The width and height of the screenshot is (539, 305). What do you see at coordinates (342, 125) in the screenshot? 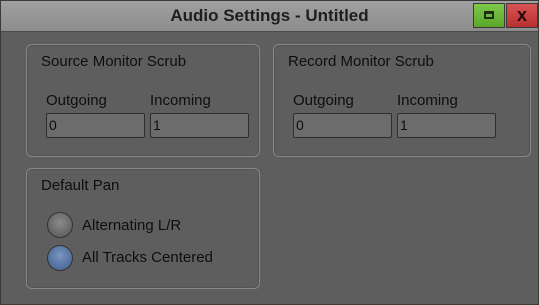
I see `record-outgoing-field: 0` at bounding box center [342, 125].